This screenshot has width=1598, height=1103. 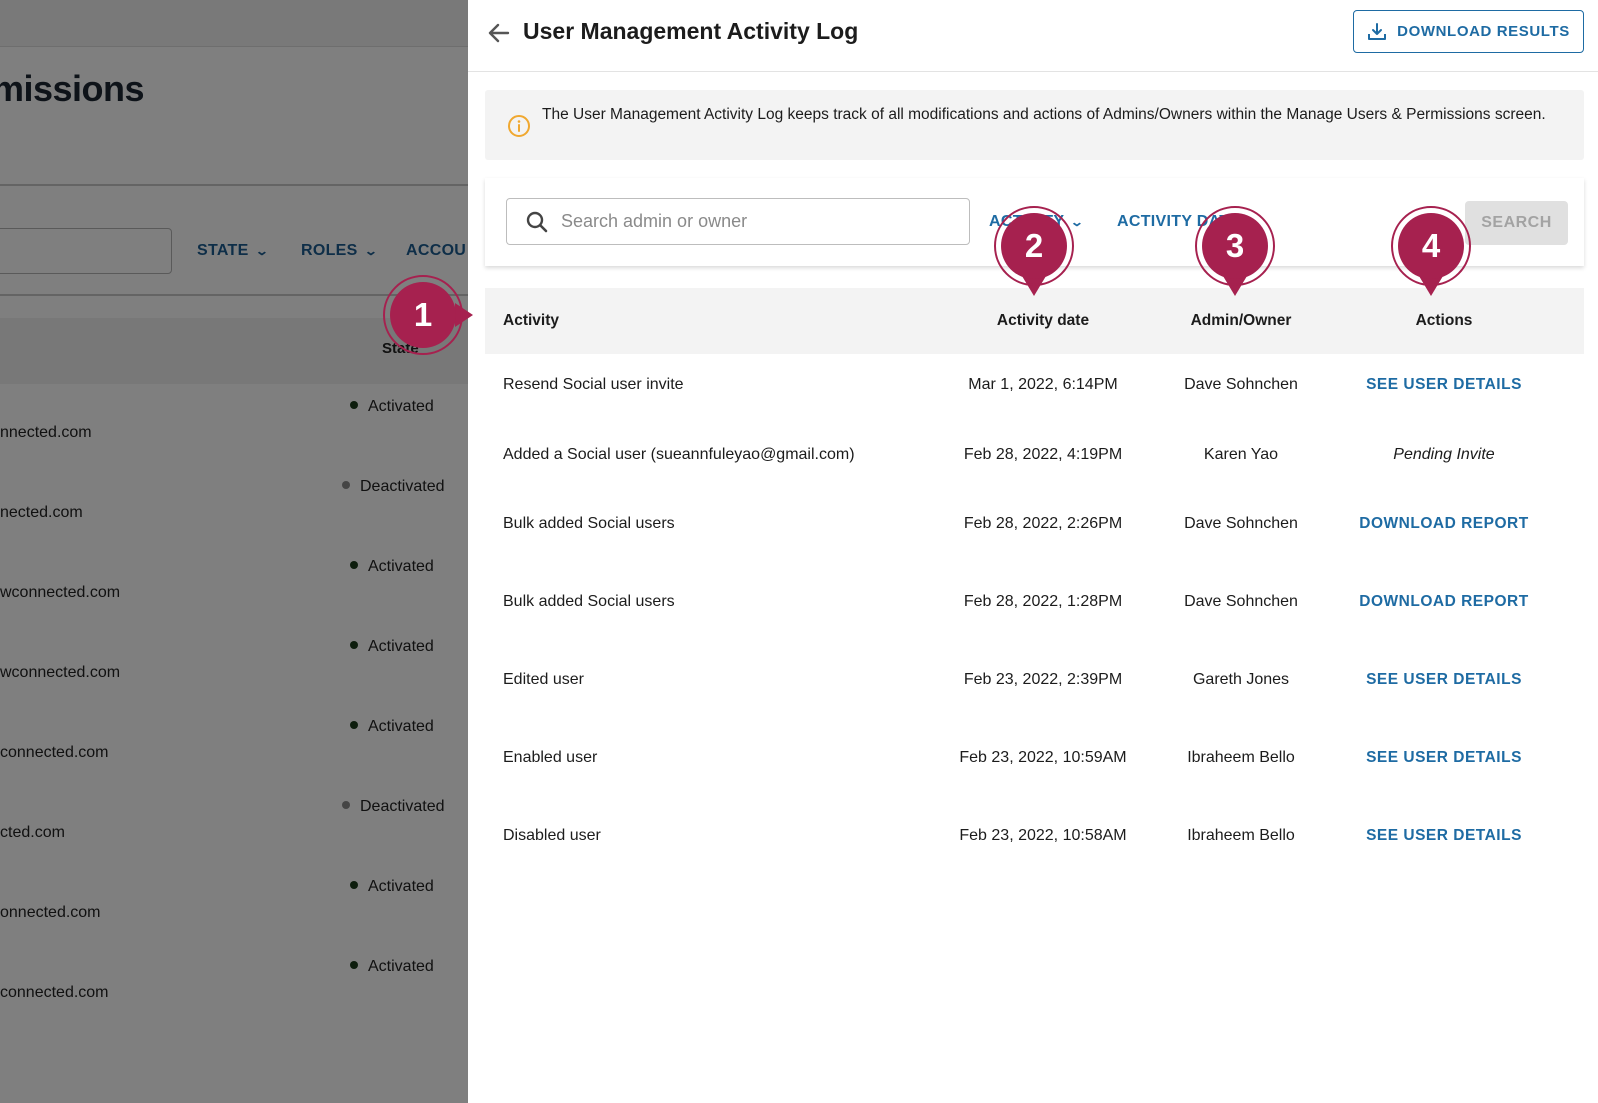 I want to click on download-results-button: DOWNLOAD RESULTS, so click(x=1468, y=31).